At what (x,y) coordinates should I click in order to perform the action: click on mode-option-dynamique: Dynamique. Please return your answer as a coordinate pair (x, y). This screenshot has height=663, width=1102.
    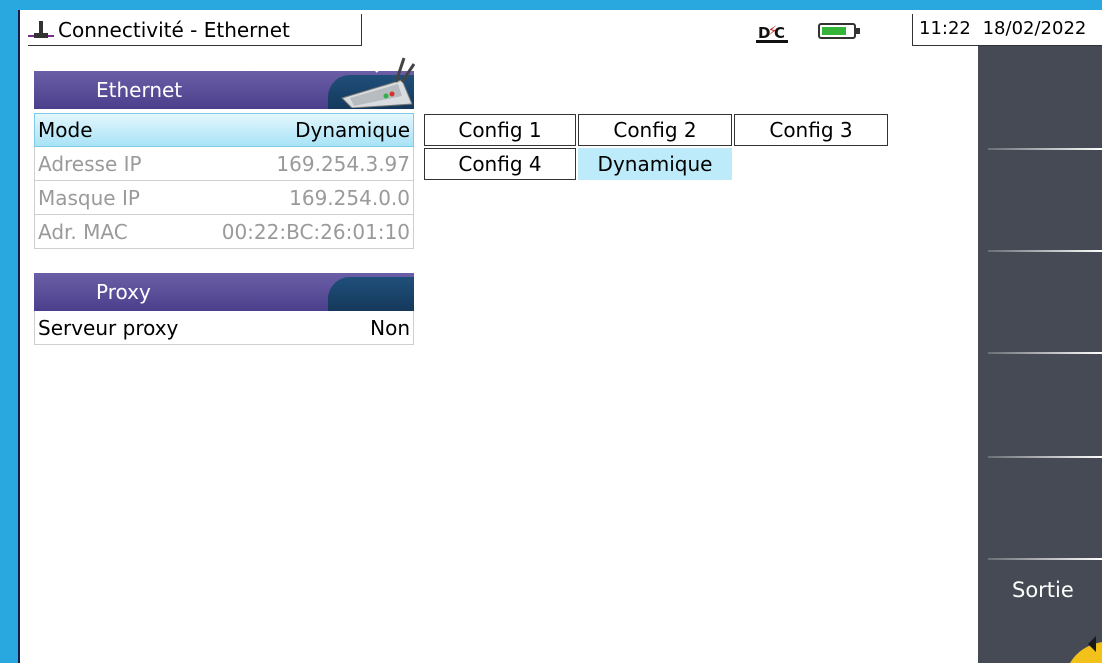
    Looking at the image, I should click on (655, 164).